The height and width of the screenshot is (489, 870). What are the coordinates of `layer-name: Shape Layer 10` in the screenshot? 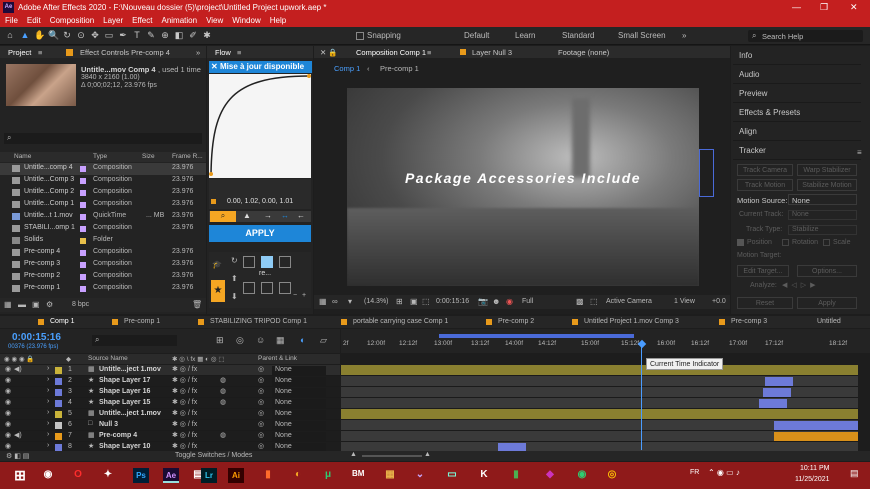 It's located at (124, 446).